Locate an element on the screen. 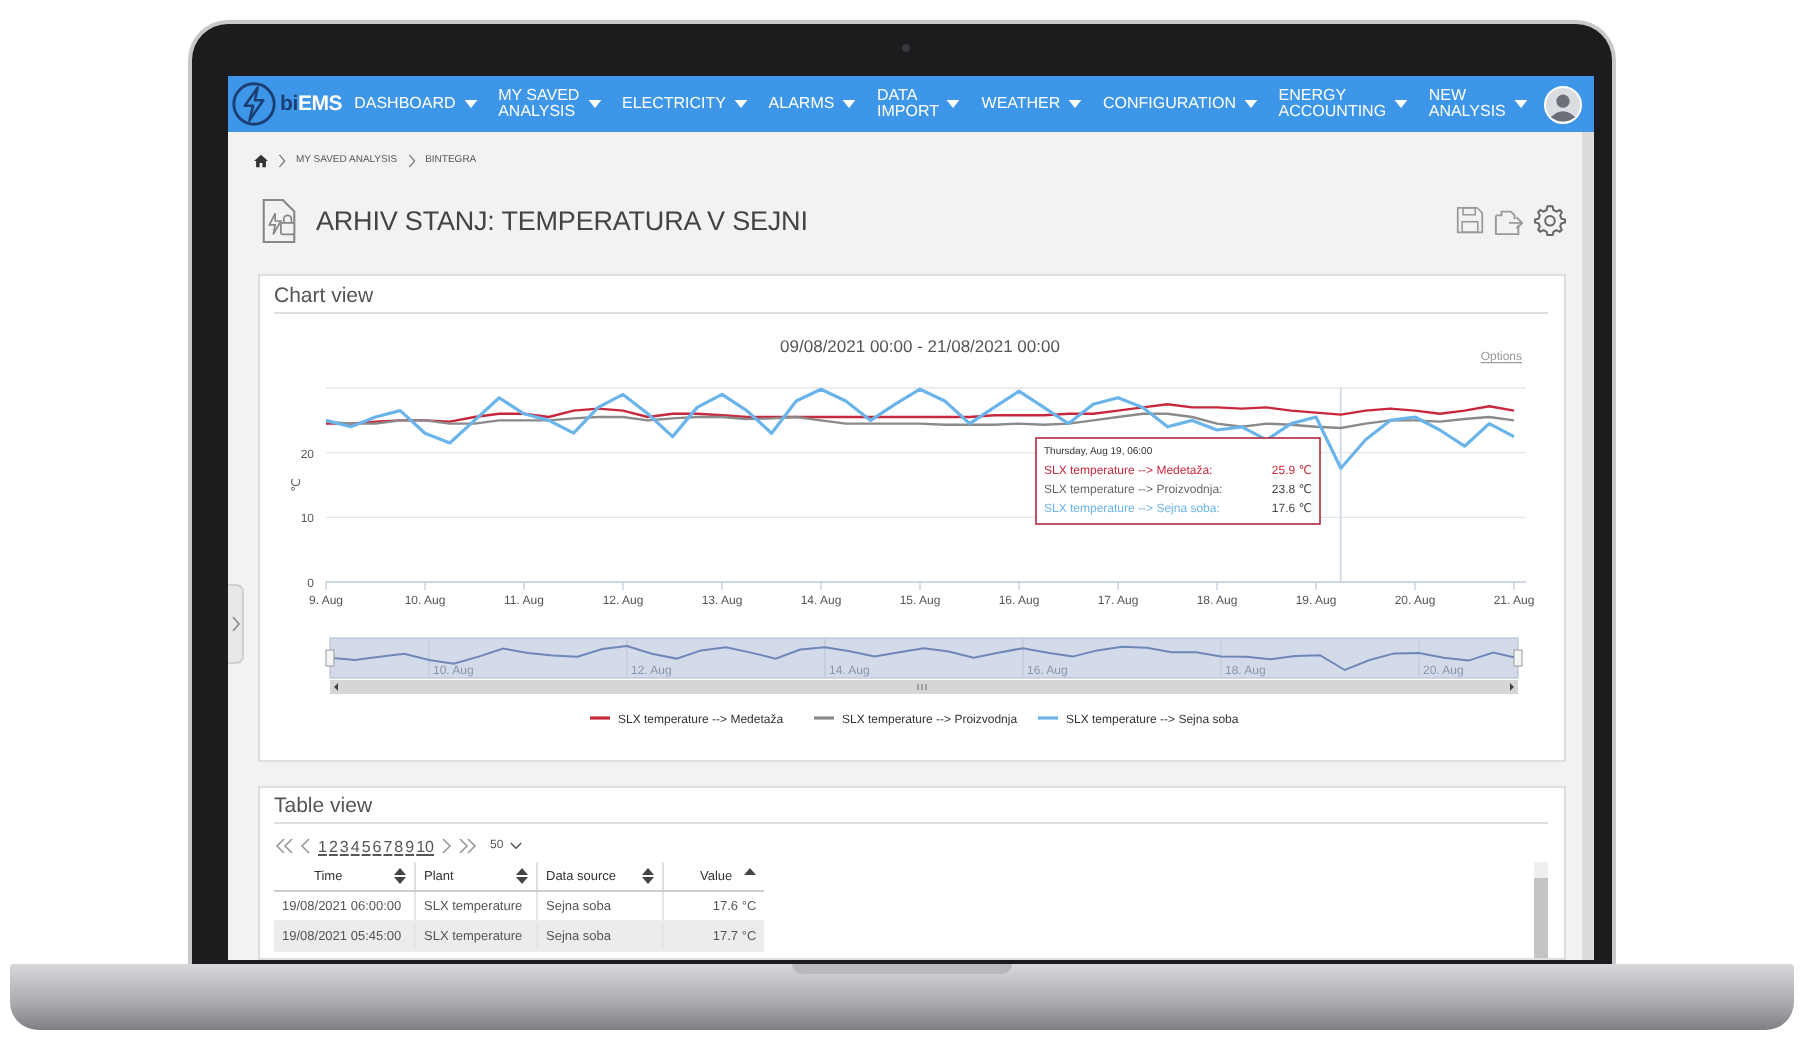 The height and width of the screenshot is (1046, 1804). page-link: 4 is located at coordinates (355, 846).